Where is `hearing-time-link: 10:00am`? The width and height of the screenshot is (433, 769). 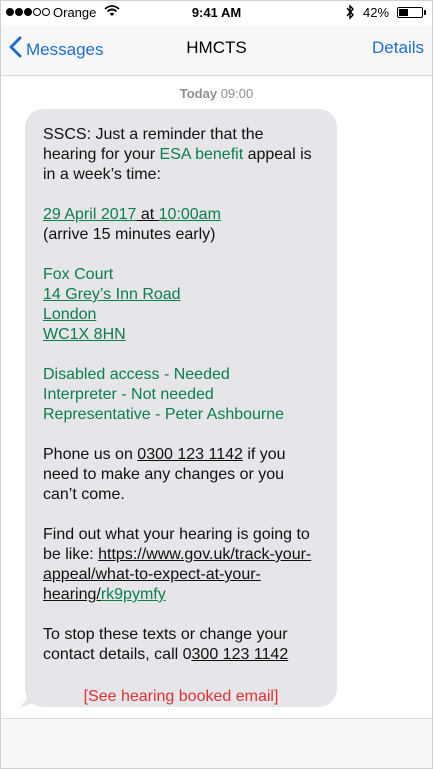 hearing-time-link: 10:00am is located at coordinates (190, 214).